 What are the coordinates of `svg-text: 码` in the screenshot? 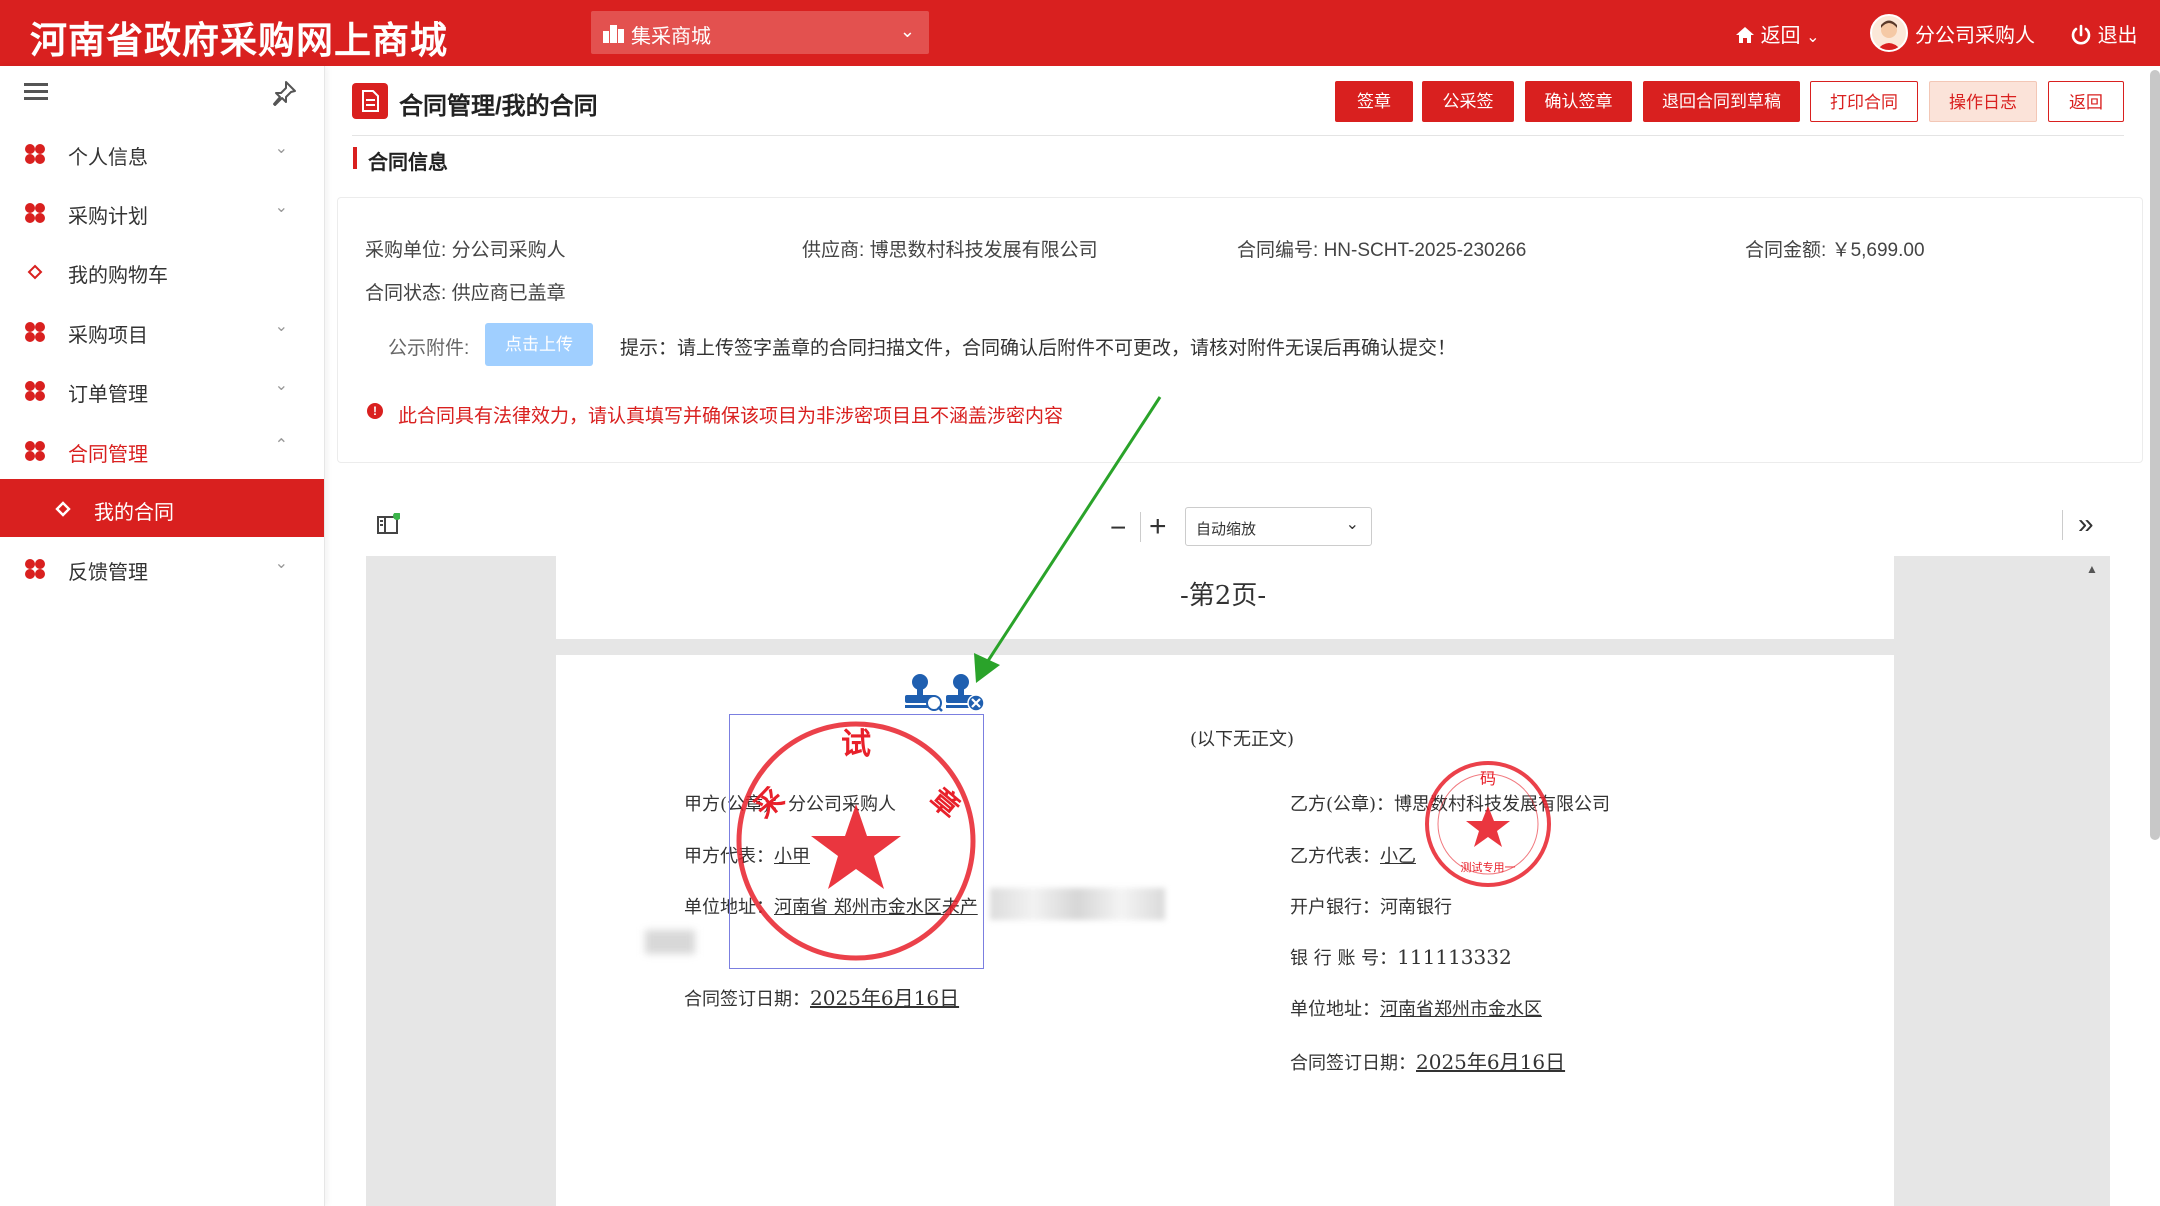 It's located at (1488, 778).